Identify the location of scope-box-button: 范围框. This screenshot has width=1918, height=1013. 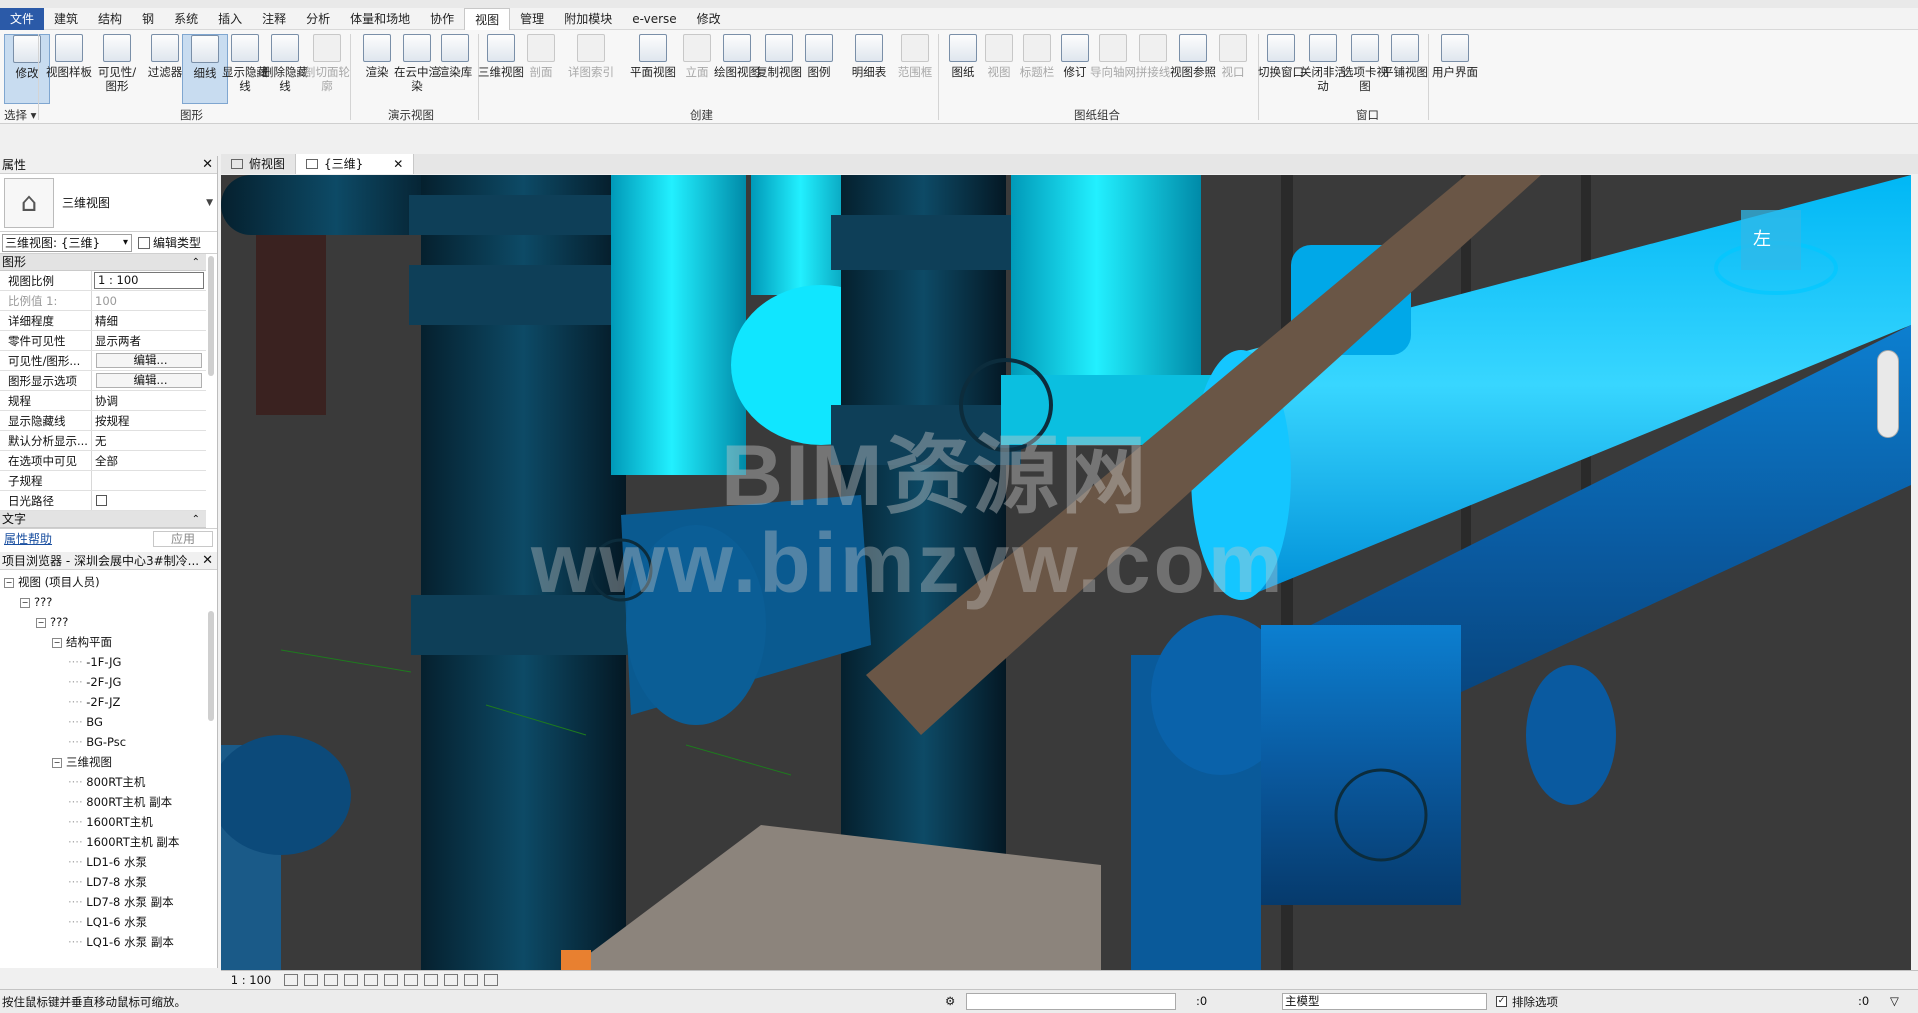
(915, 69).